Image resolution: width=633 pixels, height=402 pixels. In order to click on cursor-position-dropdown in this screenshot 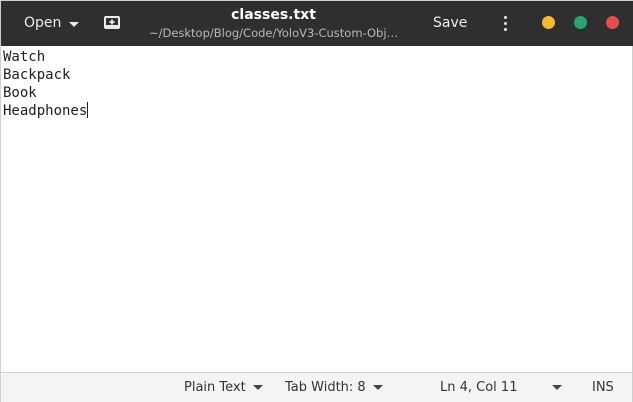, I will do `click(557, 387)`.